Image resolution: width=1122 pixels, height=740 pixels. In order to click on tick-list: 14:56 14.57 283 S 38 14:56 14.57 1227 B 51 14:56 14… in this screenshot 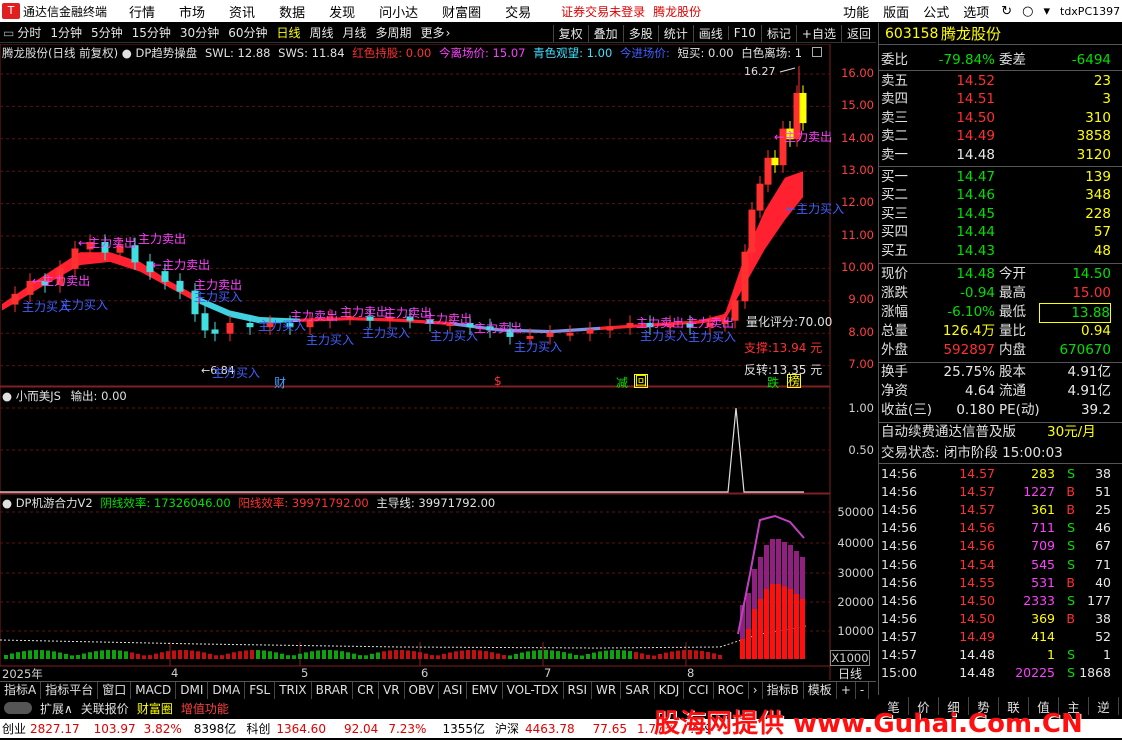, I will do `click(1000, 575)`.